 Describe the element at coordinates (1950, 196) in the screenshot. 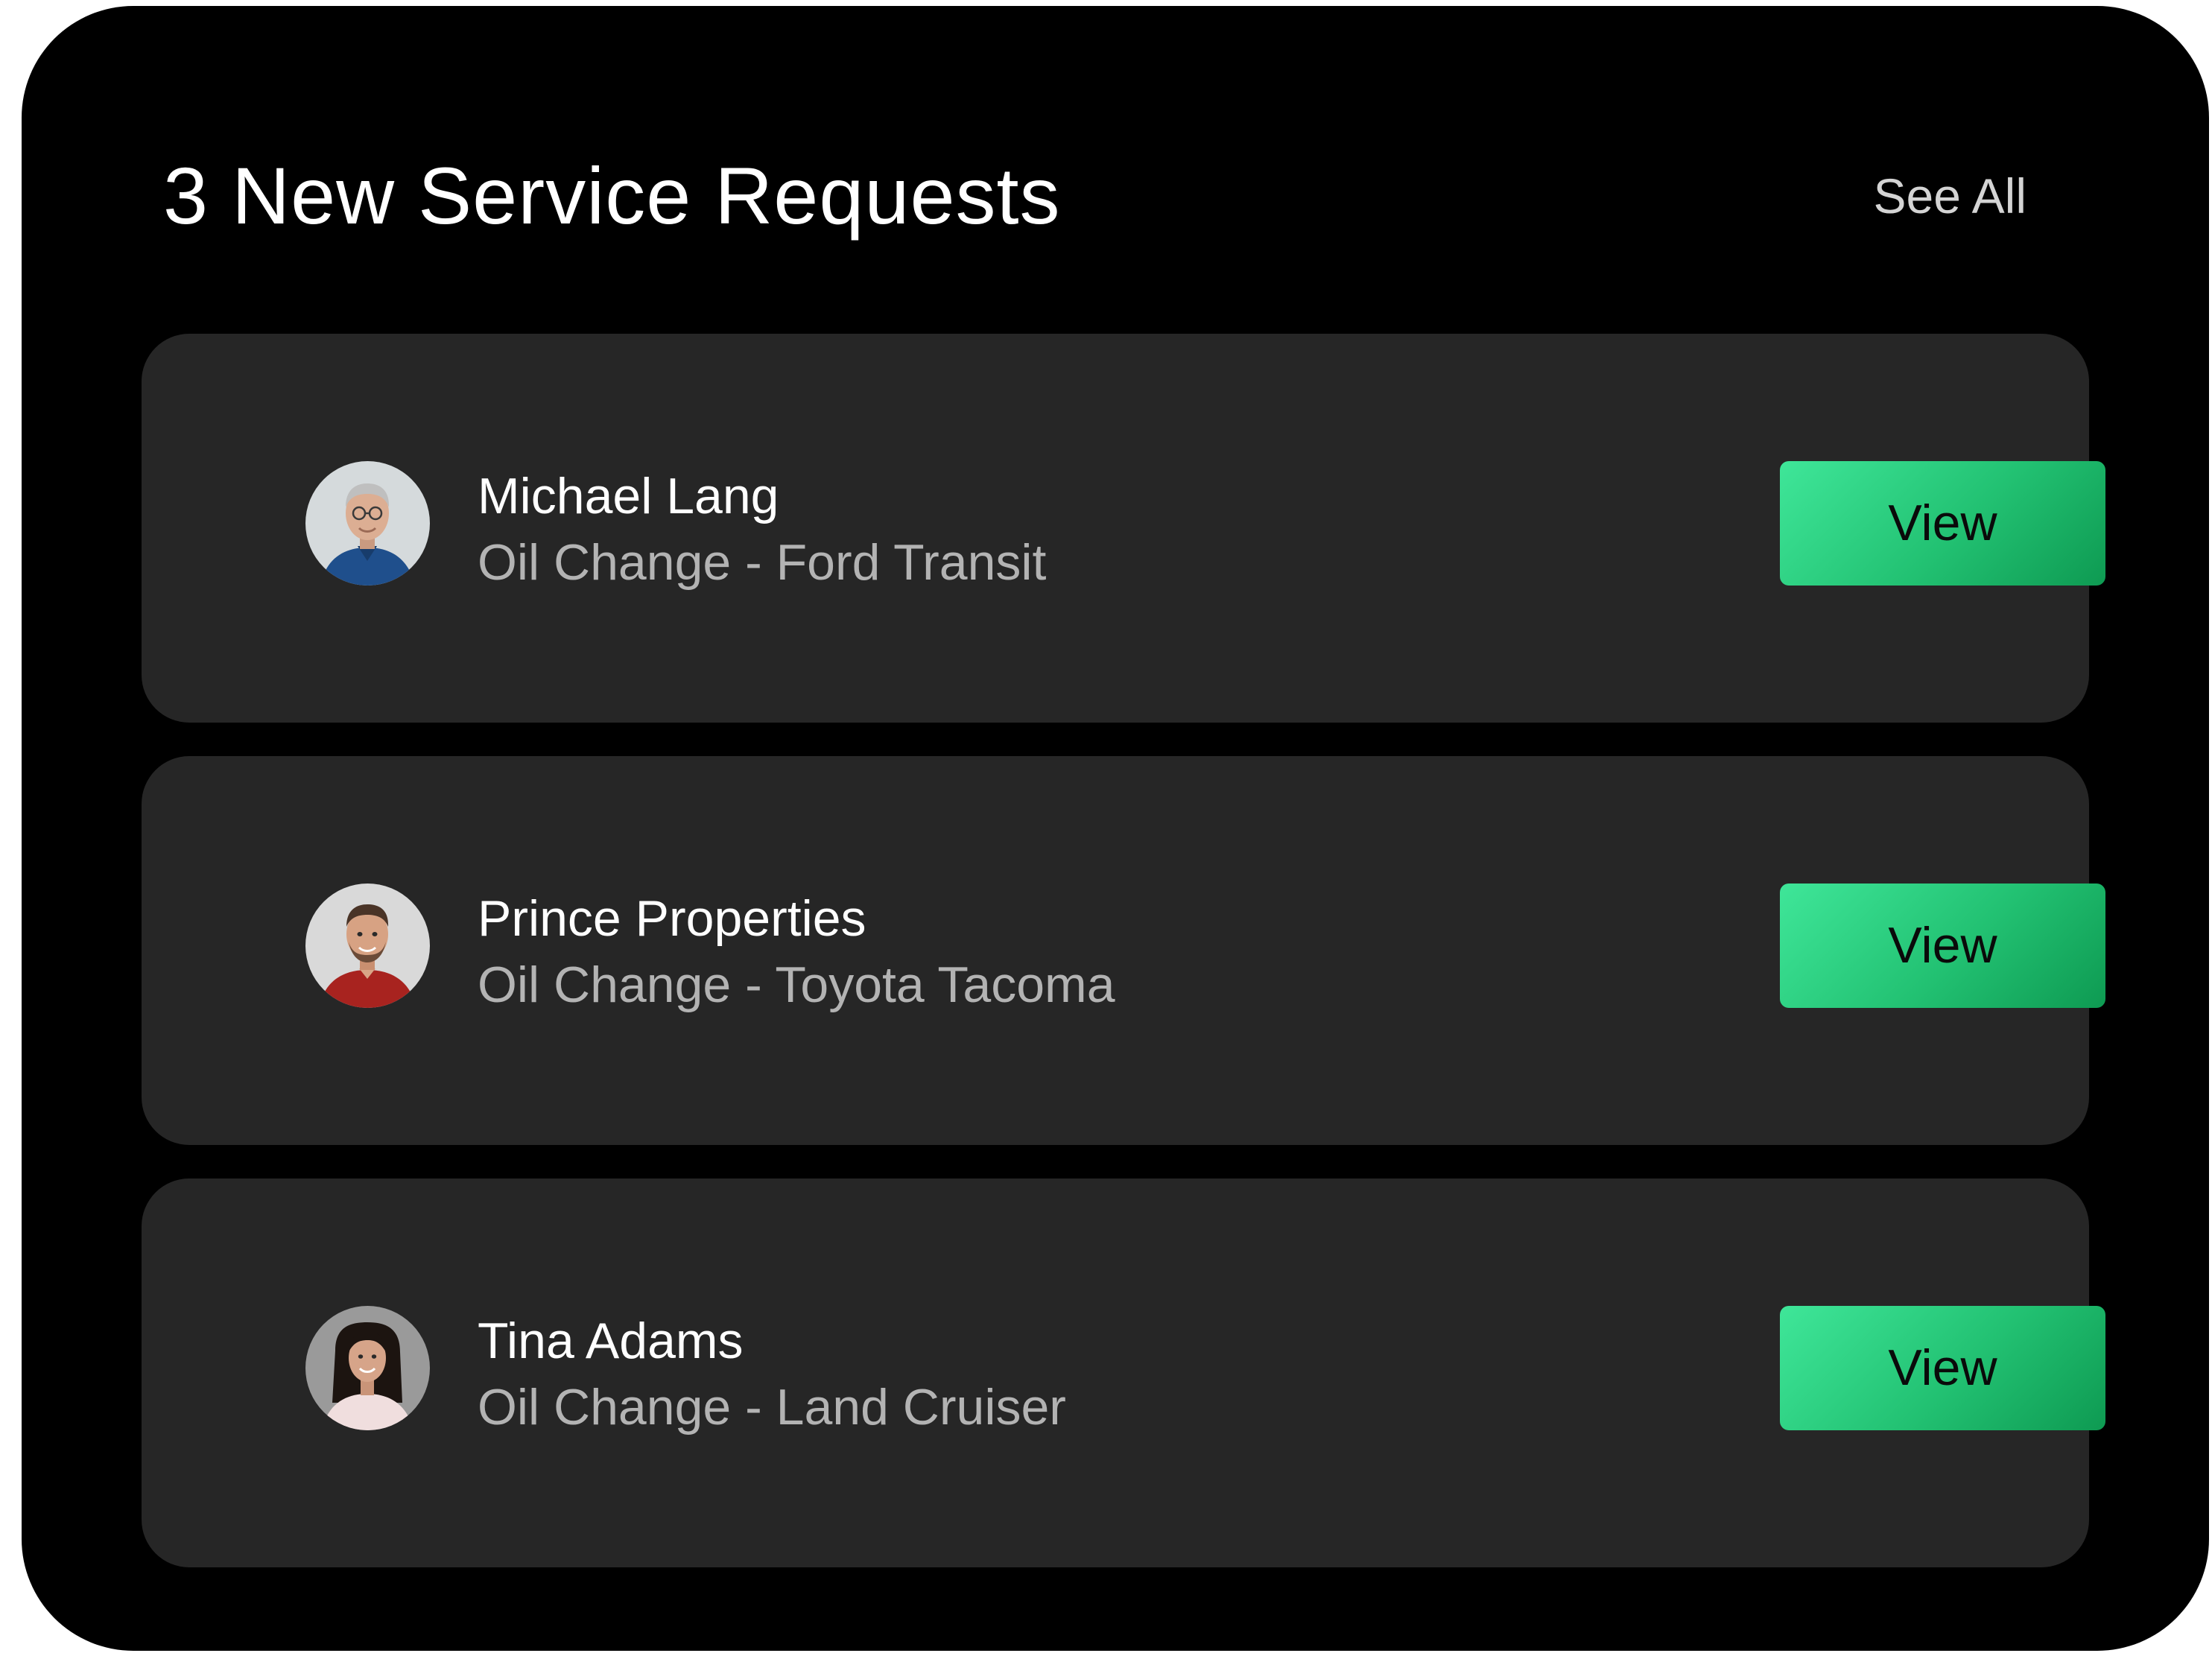

I see `see-all-link: See All` at that location.